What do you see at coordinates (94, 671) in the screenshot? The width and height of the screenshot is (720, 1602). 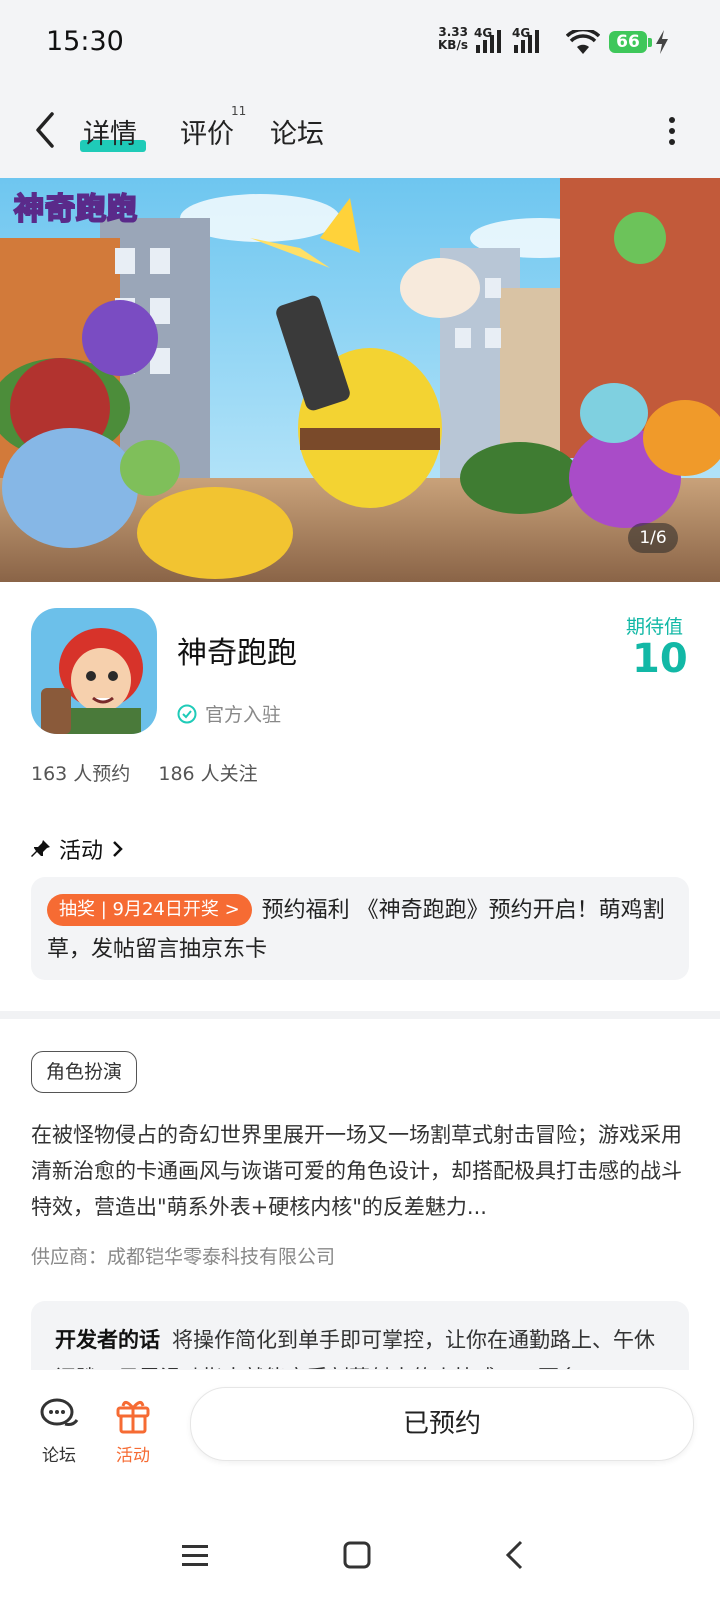 I see `app-icon` at bounding box center [94, 671].